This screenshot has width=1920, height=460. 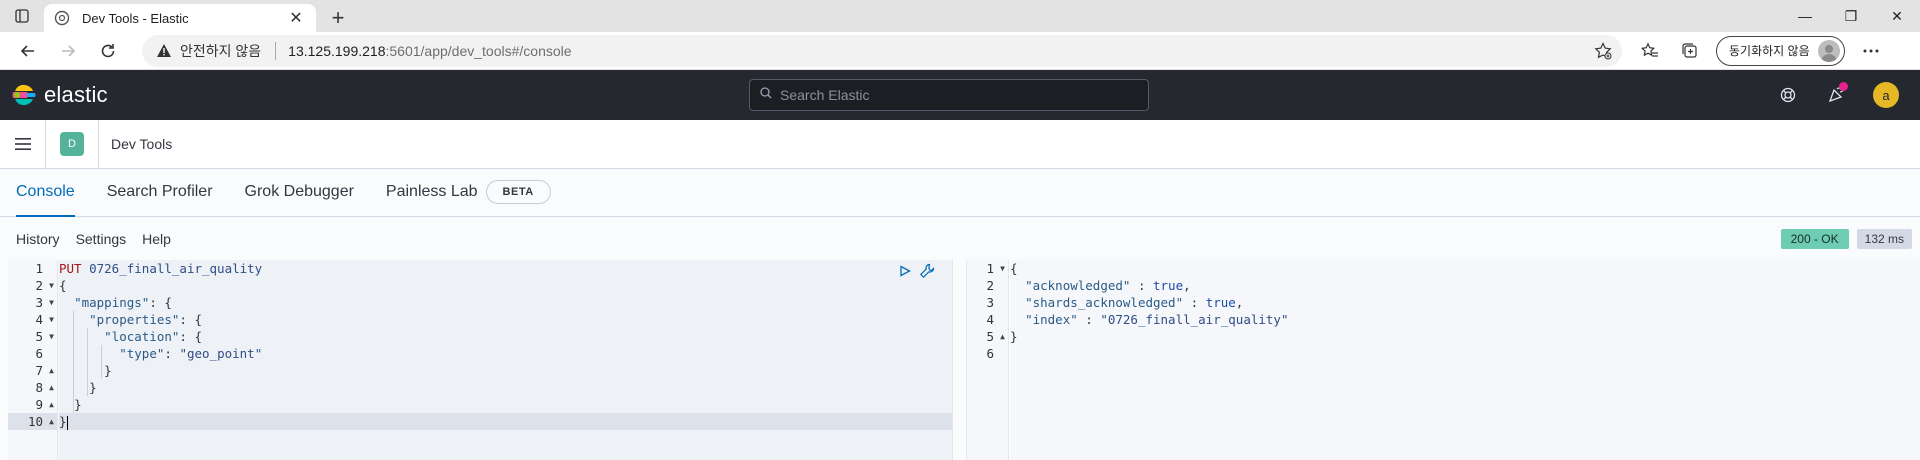 I want to click on menu-icon, so click(x=22, y=144).